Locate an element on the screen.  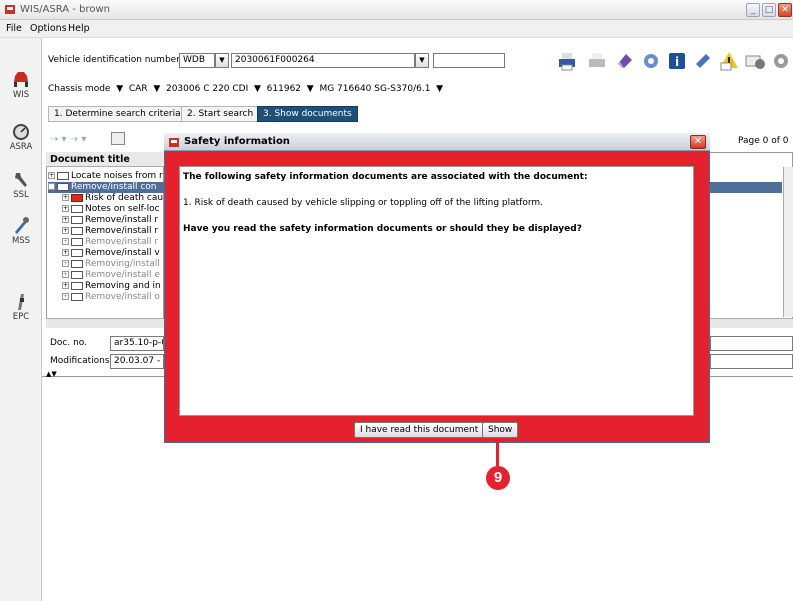
tree-item: + Removing/install is located at coordinates (106, 264).